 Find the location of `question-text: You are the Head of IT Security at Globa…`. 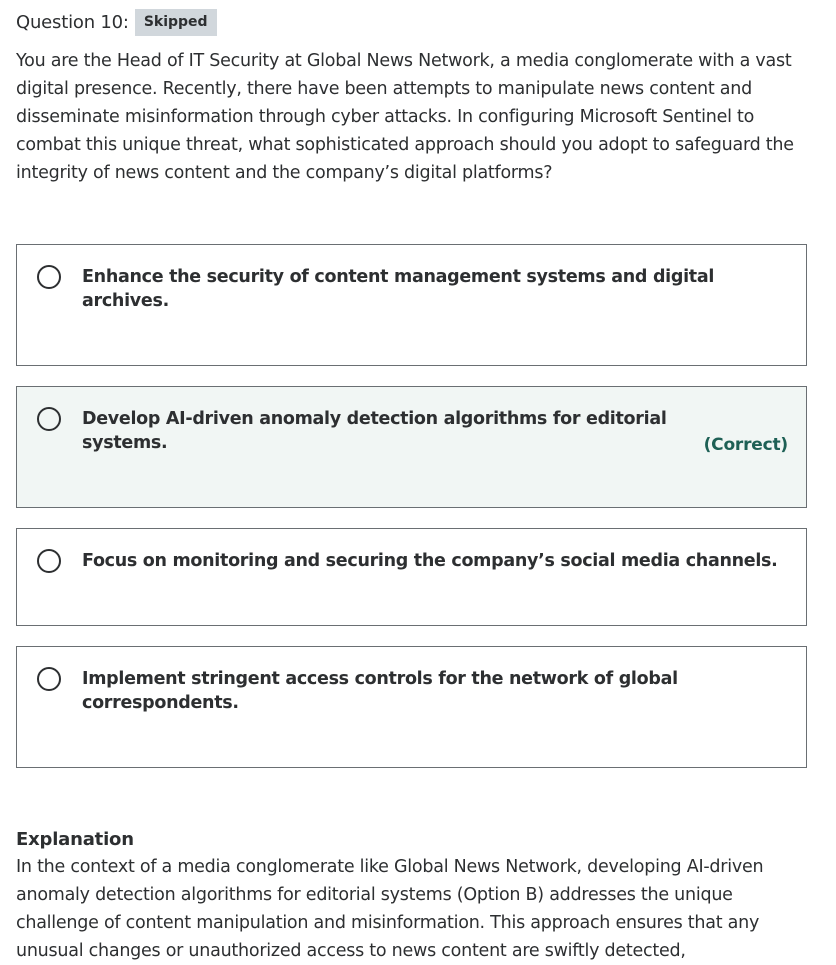

question-text: You are the Head of IT Security at Globa… is located at coordinates (405, 117).